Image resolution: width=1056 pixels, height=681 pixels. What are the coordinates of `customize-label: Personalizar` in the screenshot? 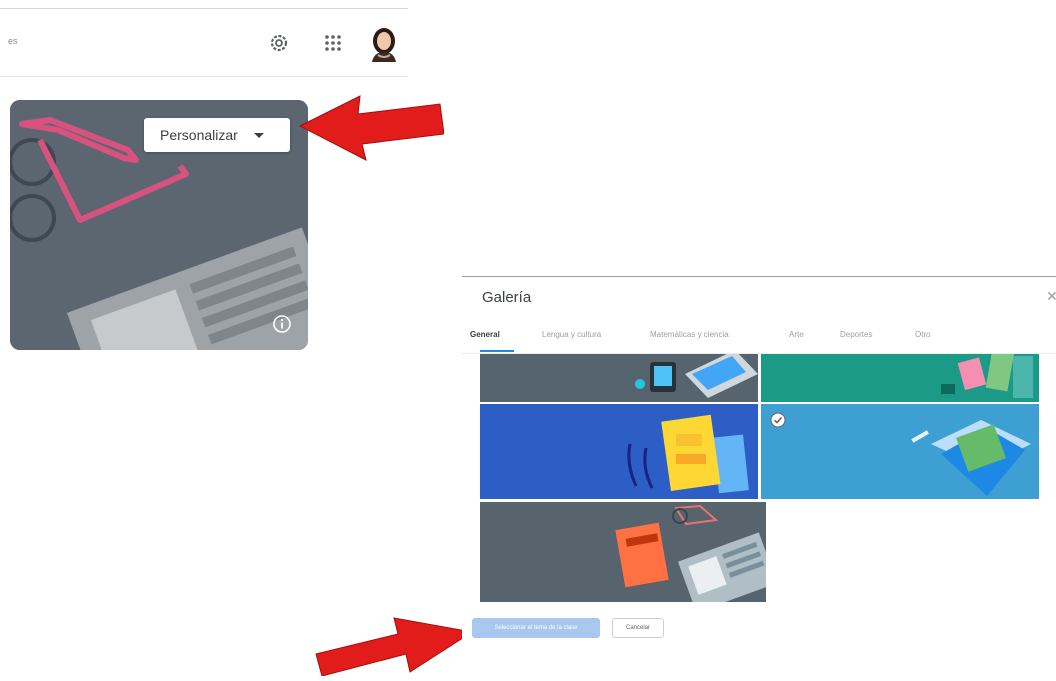 It's located at (199, 135).